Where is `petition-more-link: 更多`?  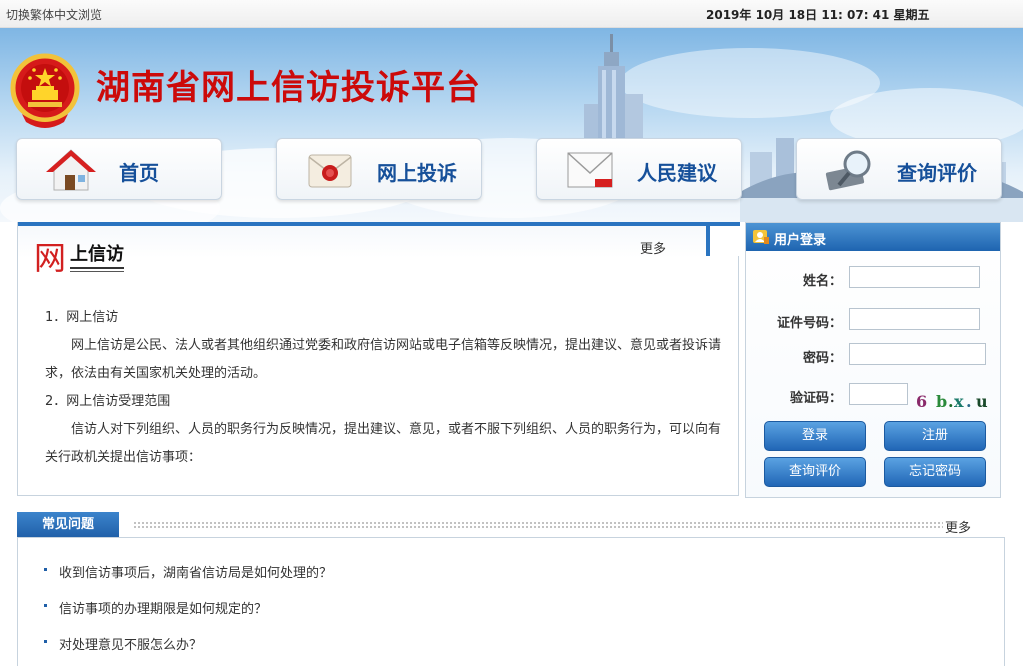 petition-more-link: 更多 is located at coordinates (653, 247).